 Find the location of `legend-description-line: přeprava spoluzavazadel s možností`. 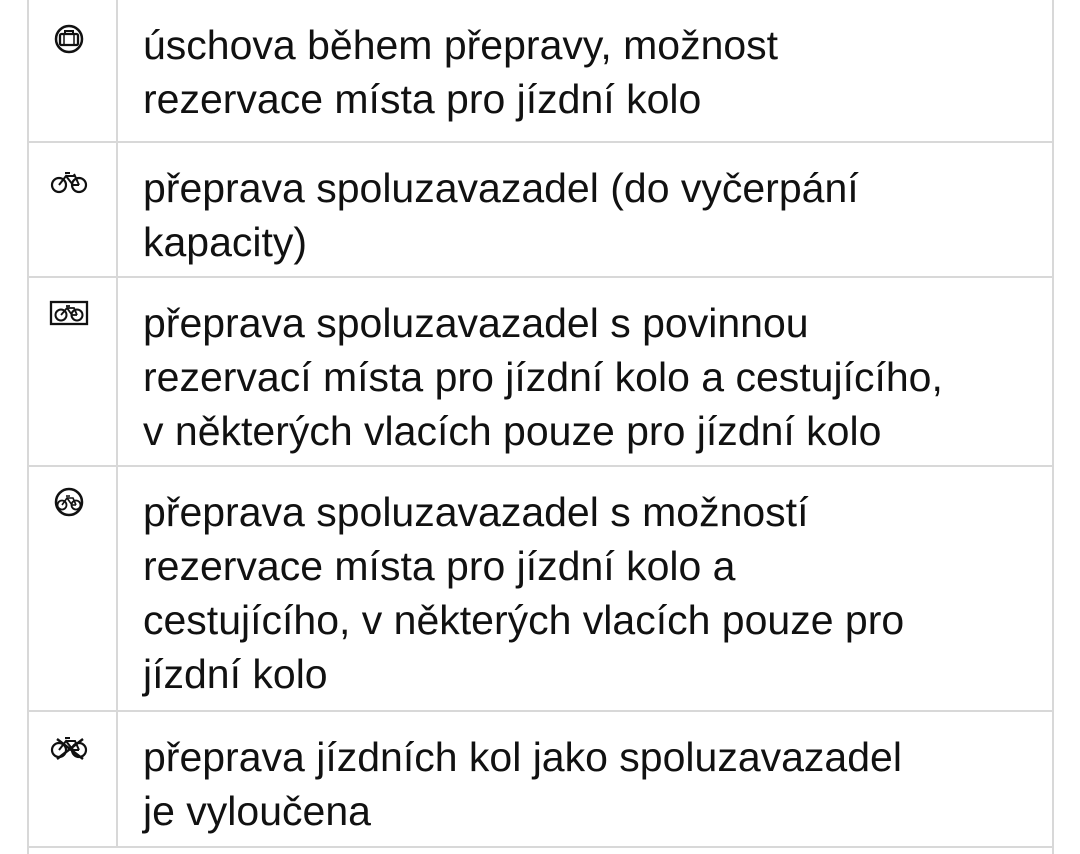

legend-description-line: přeprava spoluzavazadel s možností is located at coordinates (476, 512).